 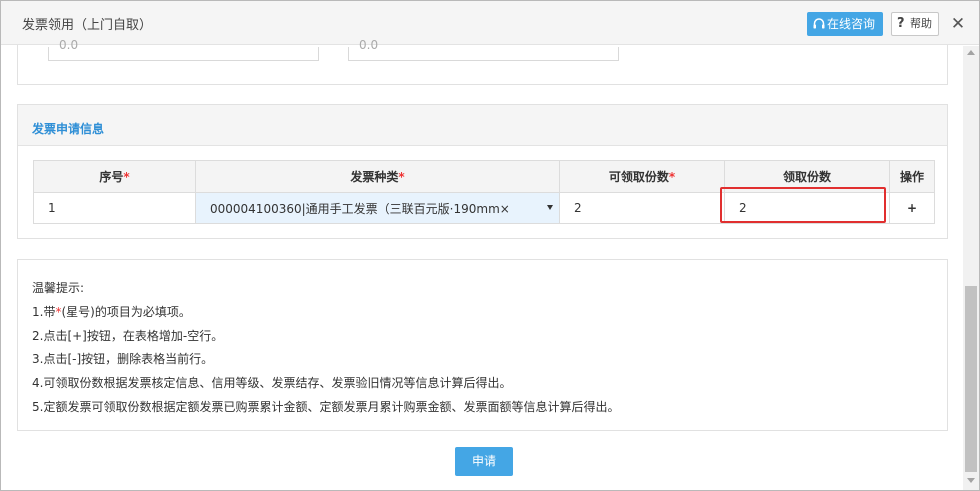 What do you see at coordinates (971, 480) in the screenshot?
I see `scroll-down-icon` at bounding box center [971, 480].